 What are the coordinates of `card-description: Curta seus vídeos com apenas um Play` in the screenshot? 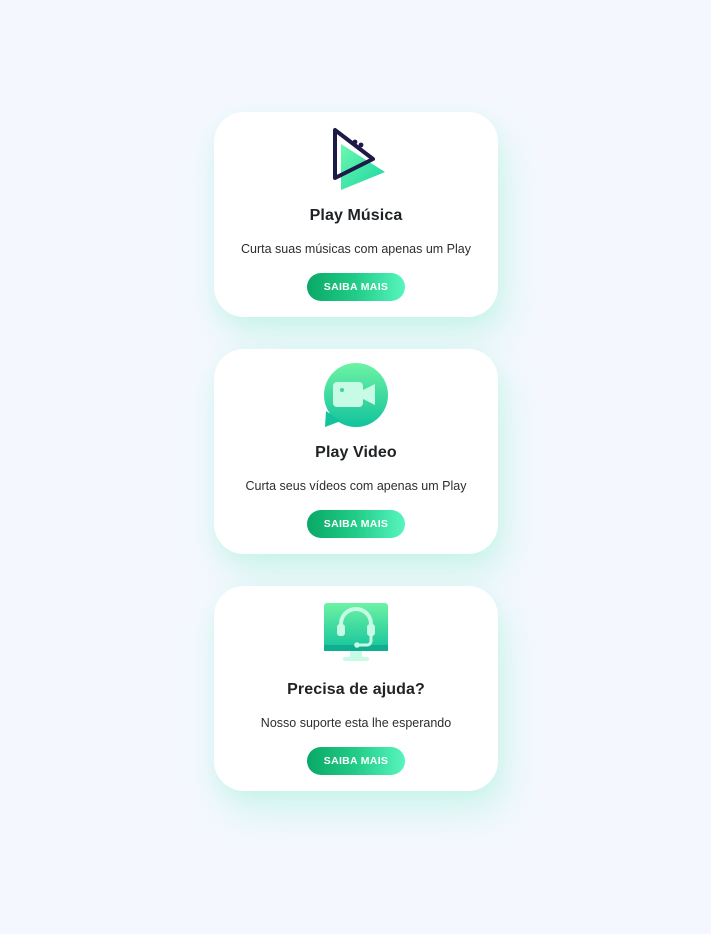 It's located at (356, 486).